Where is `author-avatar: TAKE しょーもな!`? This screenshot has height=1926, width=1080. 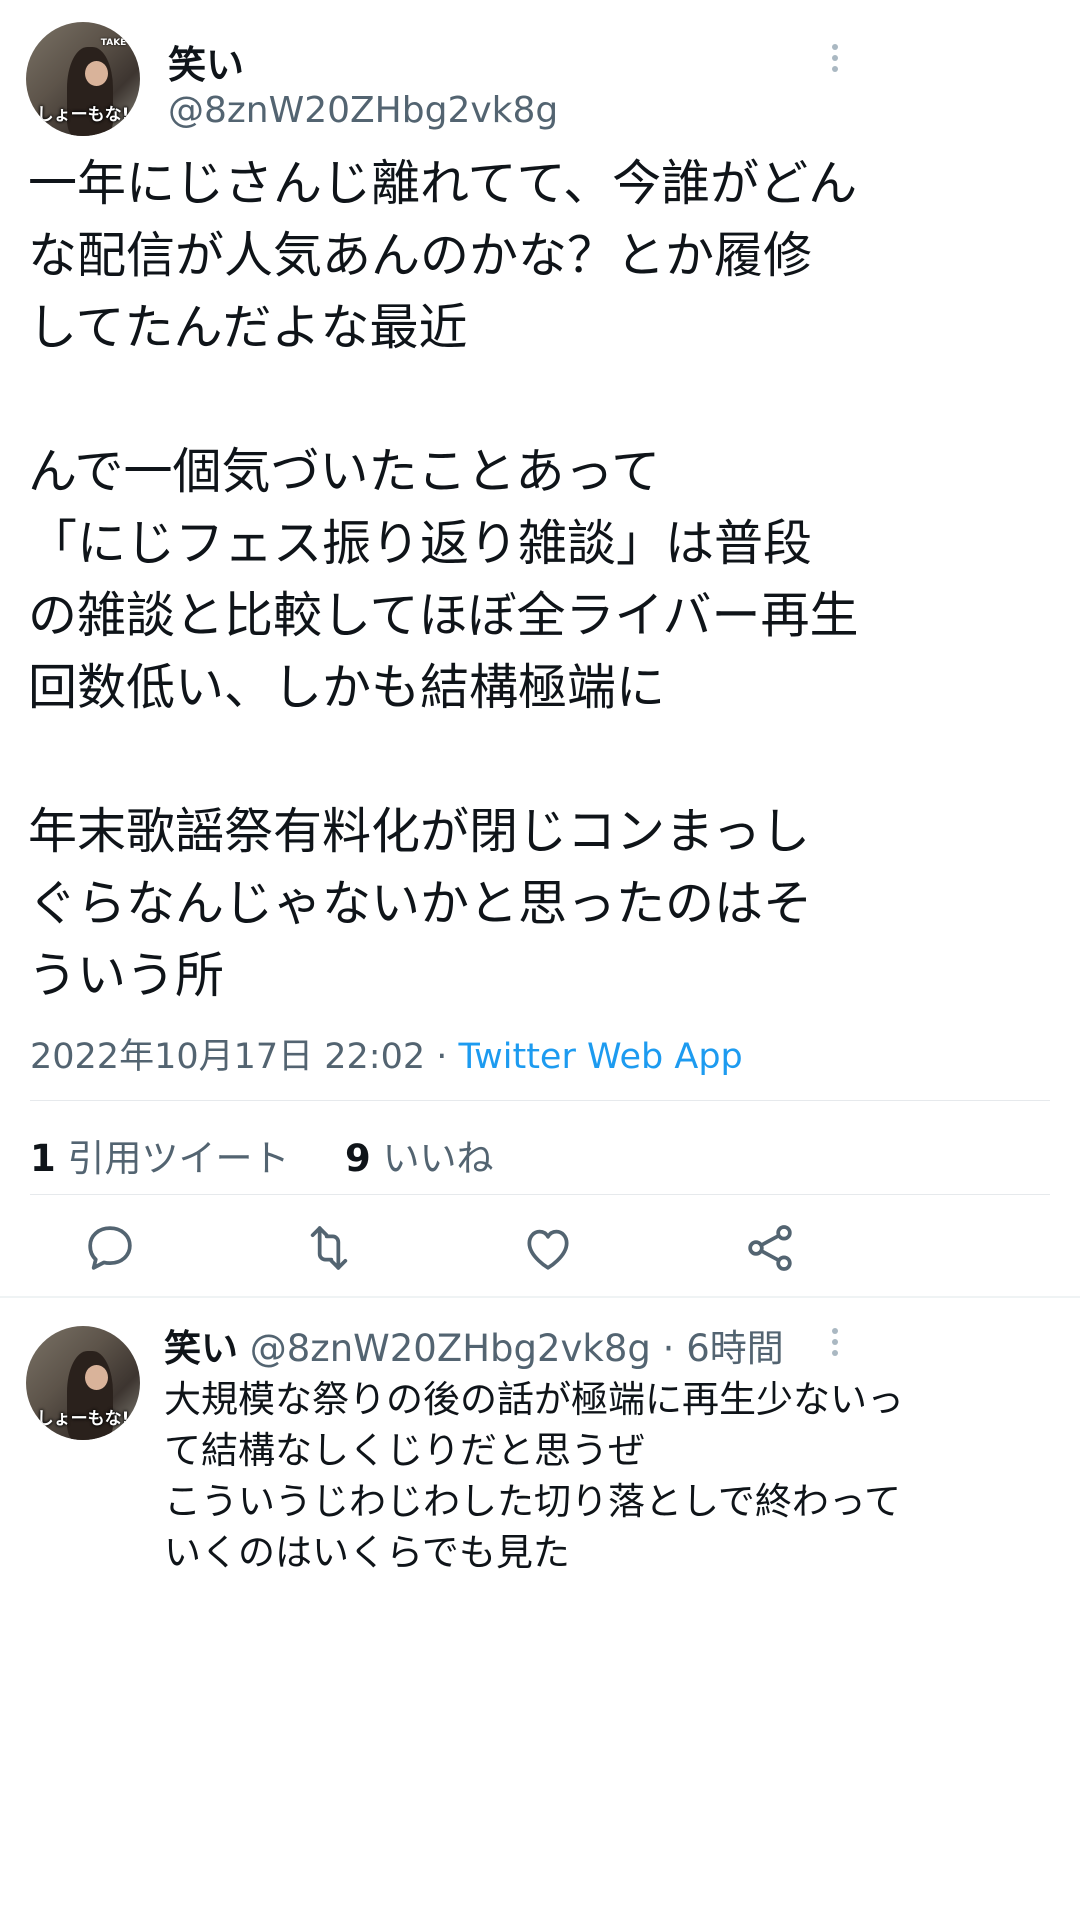 author-avatar: TAKE しょーもな! is located at coordinates (83, 79).